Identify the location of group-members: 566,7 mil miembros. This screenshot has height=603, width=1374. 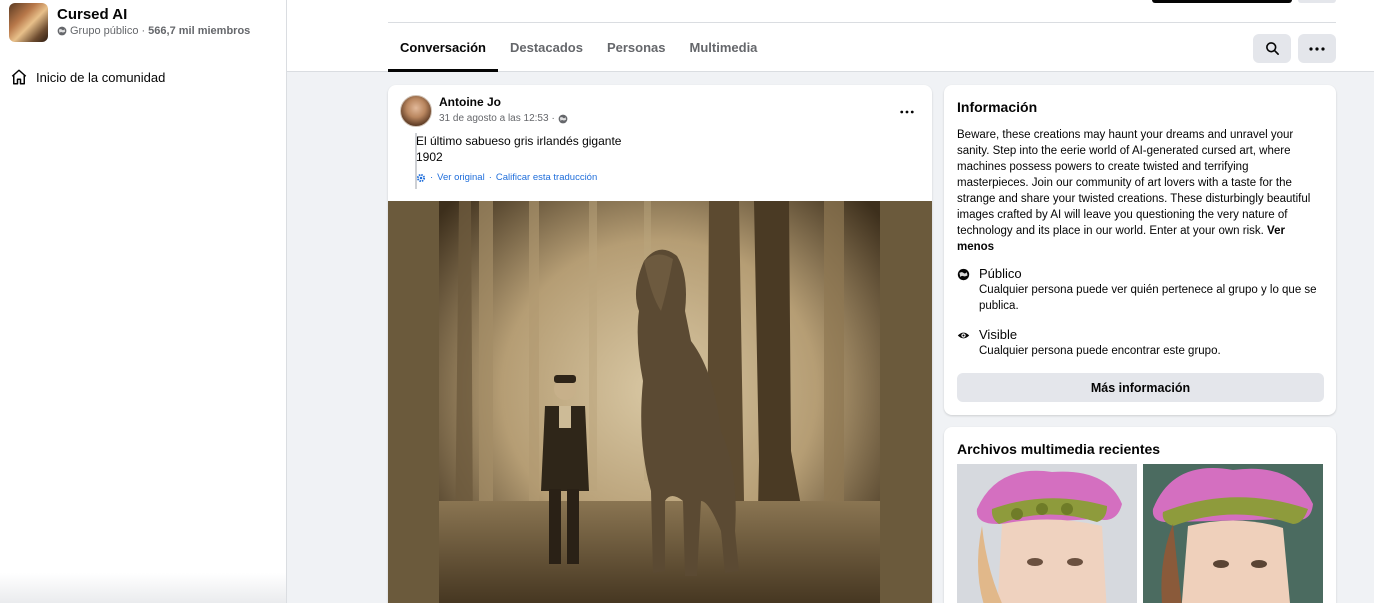
(199, 31).